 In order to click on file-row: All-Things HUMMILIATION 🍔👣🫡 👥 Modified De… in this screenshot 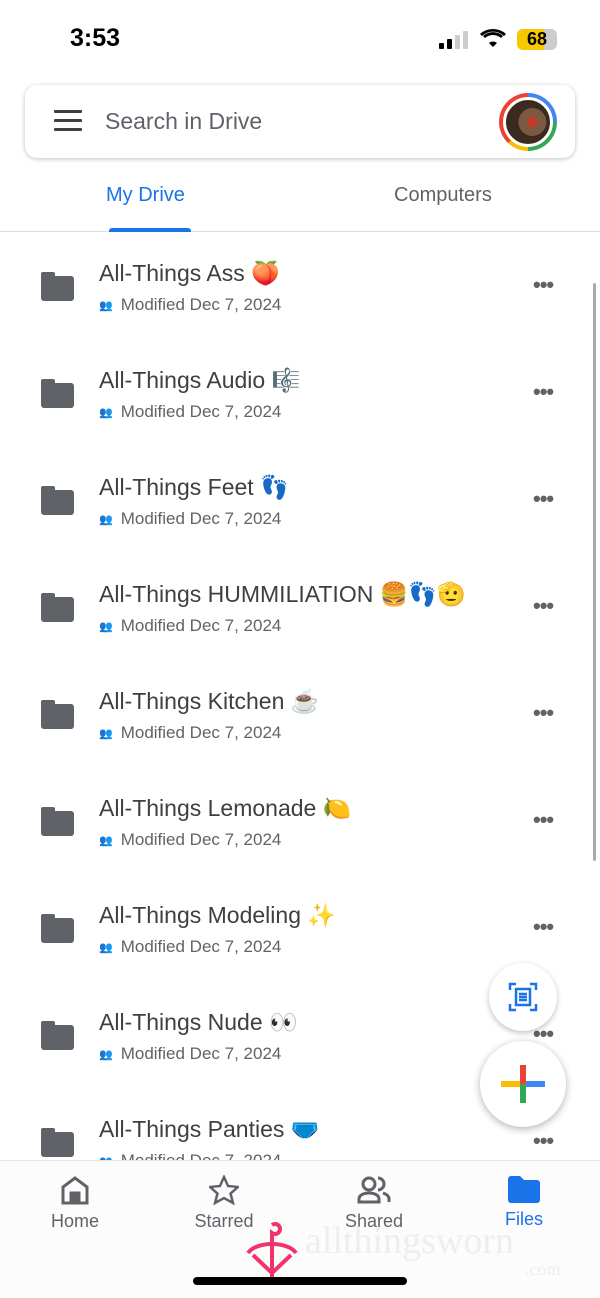, I will do `click(300, 606)`.